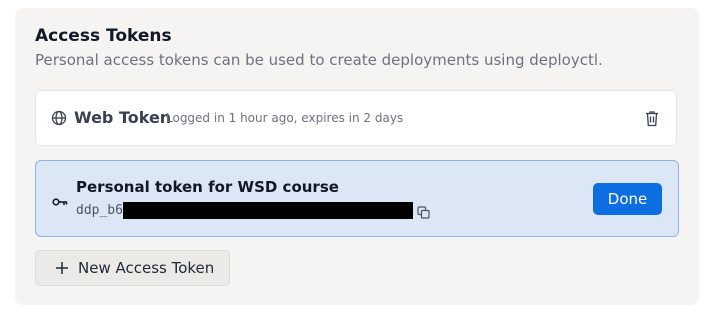  I want to click on new-access-token-label: New Access Token, so click(146, 268).